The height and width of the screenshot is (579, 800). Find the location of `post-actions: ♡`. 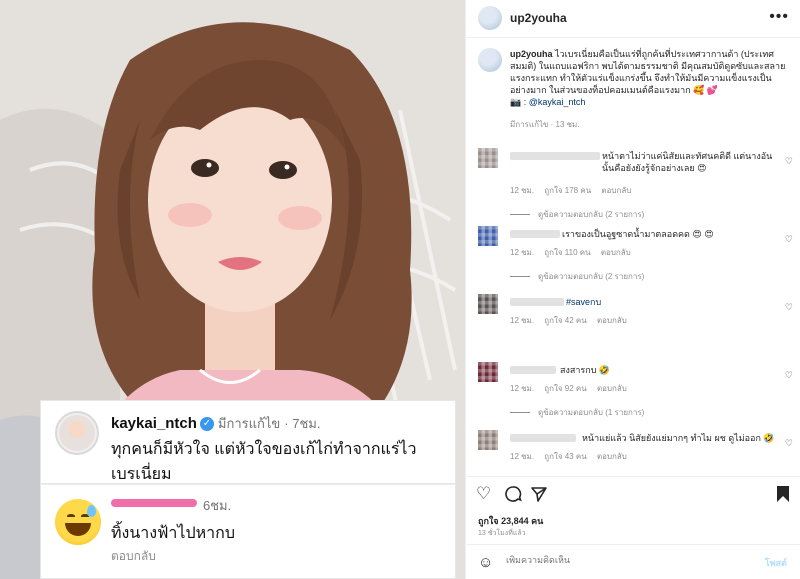

post-actions: ♡ is located at coordinates (633, 496).